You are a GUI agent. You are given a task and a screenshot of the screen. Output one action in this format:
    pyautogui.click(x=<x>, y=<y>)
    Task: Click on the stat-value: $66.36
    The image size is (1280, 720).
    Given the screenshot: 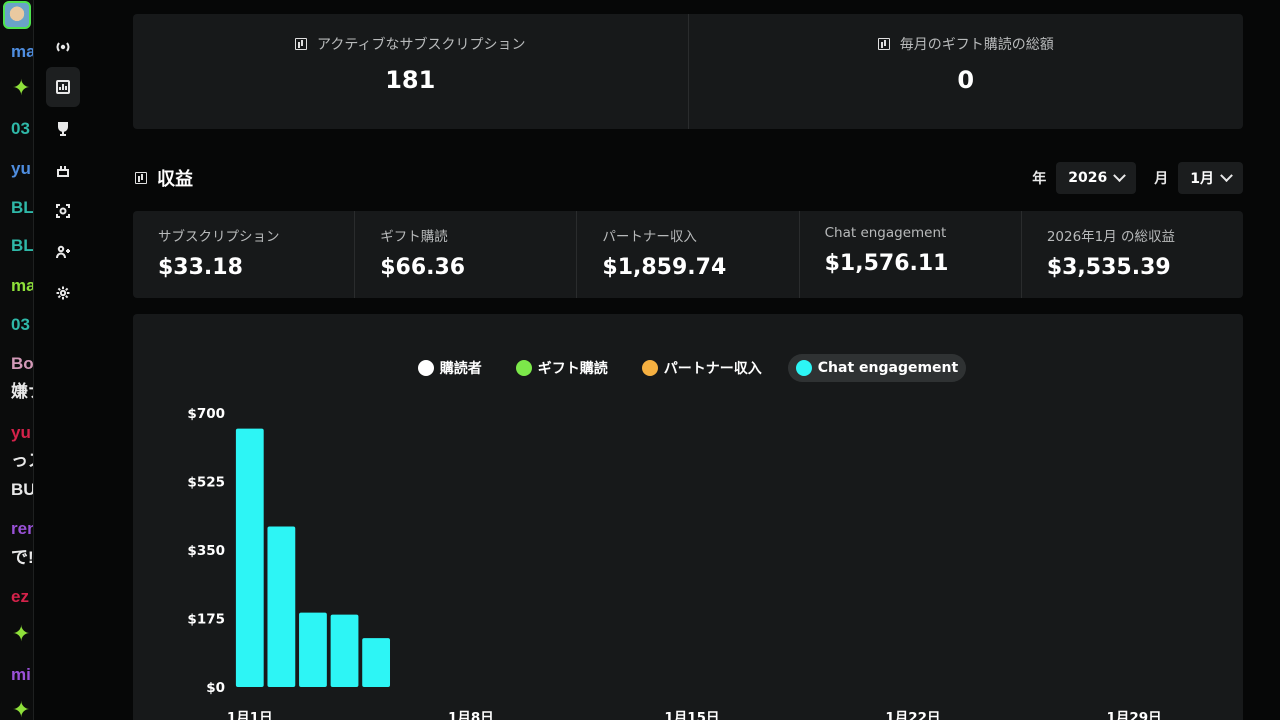 What is the action you would take?
    pyautogui.click(x=423, y=267)
    